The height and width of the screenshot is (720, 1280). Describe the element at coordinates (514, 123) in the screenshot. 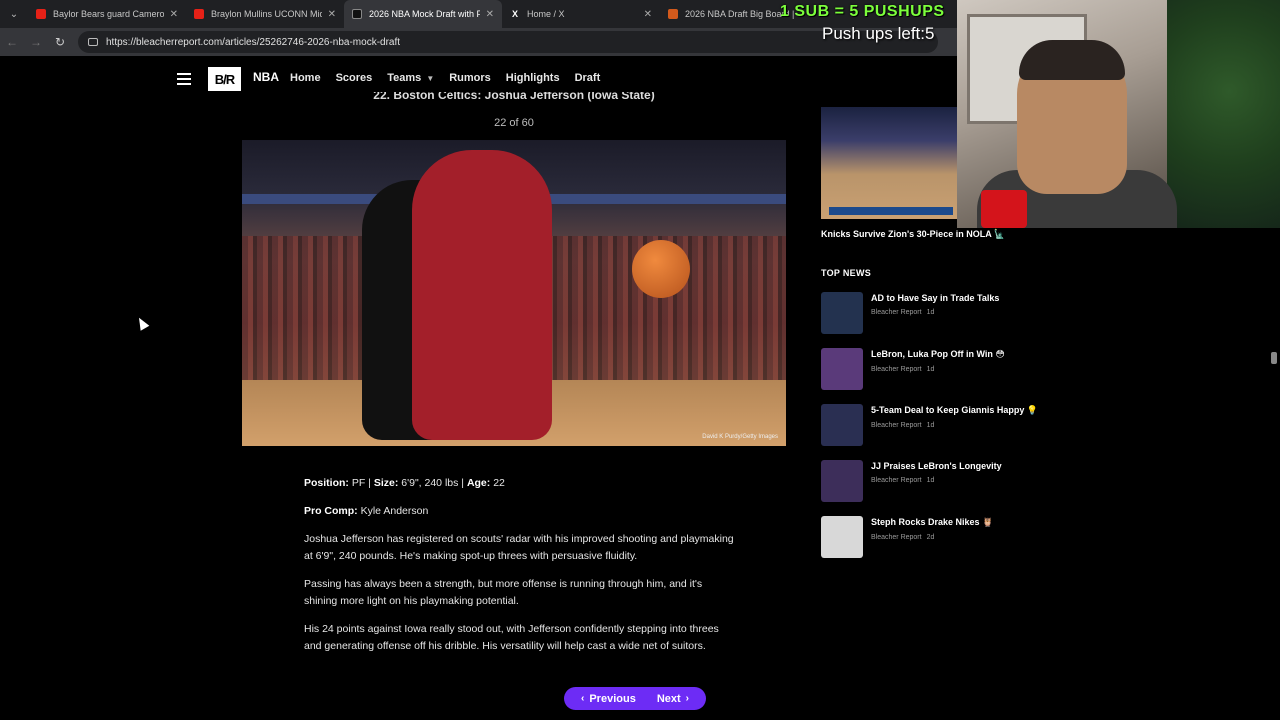

I see `slide-counter: 22 of 60` at that location.